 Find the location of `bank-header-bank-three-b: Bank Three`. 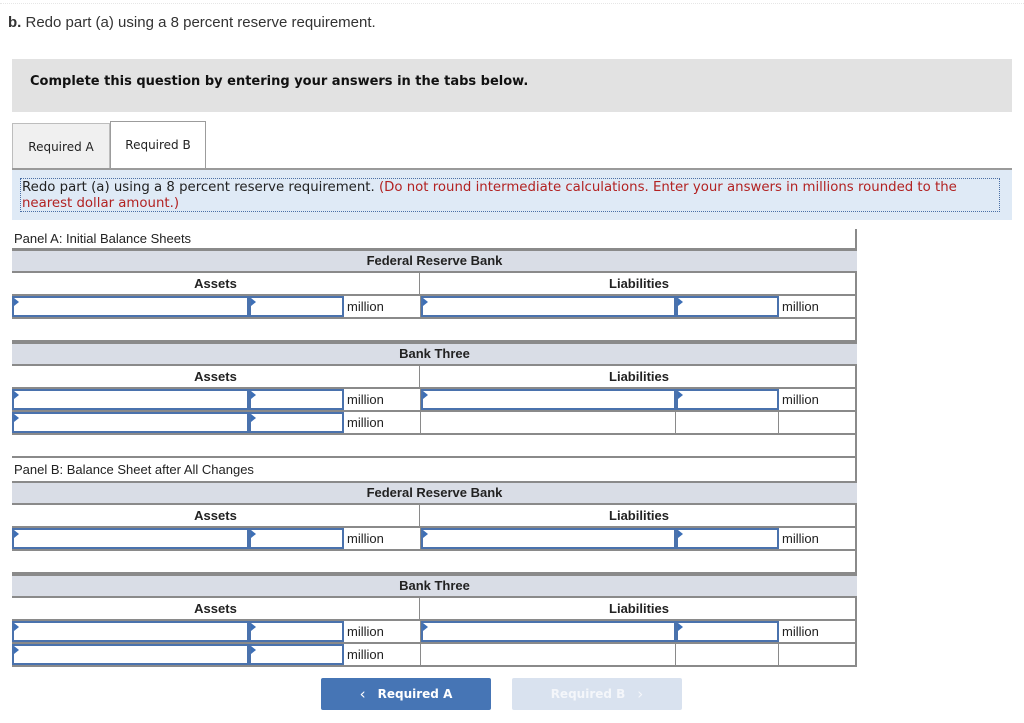

bank-header-bank-three-b: Bank Three is located at coordinates (434, 586).